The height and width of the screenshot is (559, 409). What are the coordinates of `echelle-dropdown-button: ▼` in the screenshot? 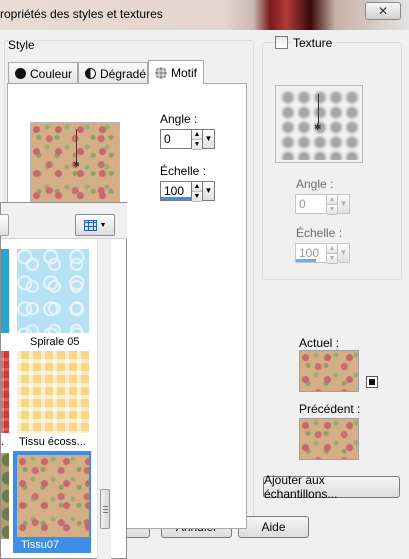 It's located at (209, 191).